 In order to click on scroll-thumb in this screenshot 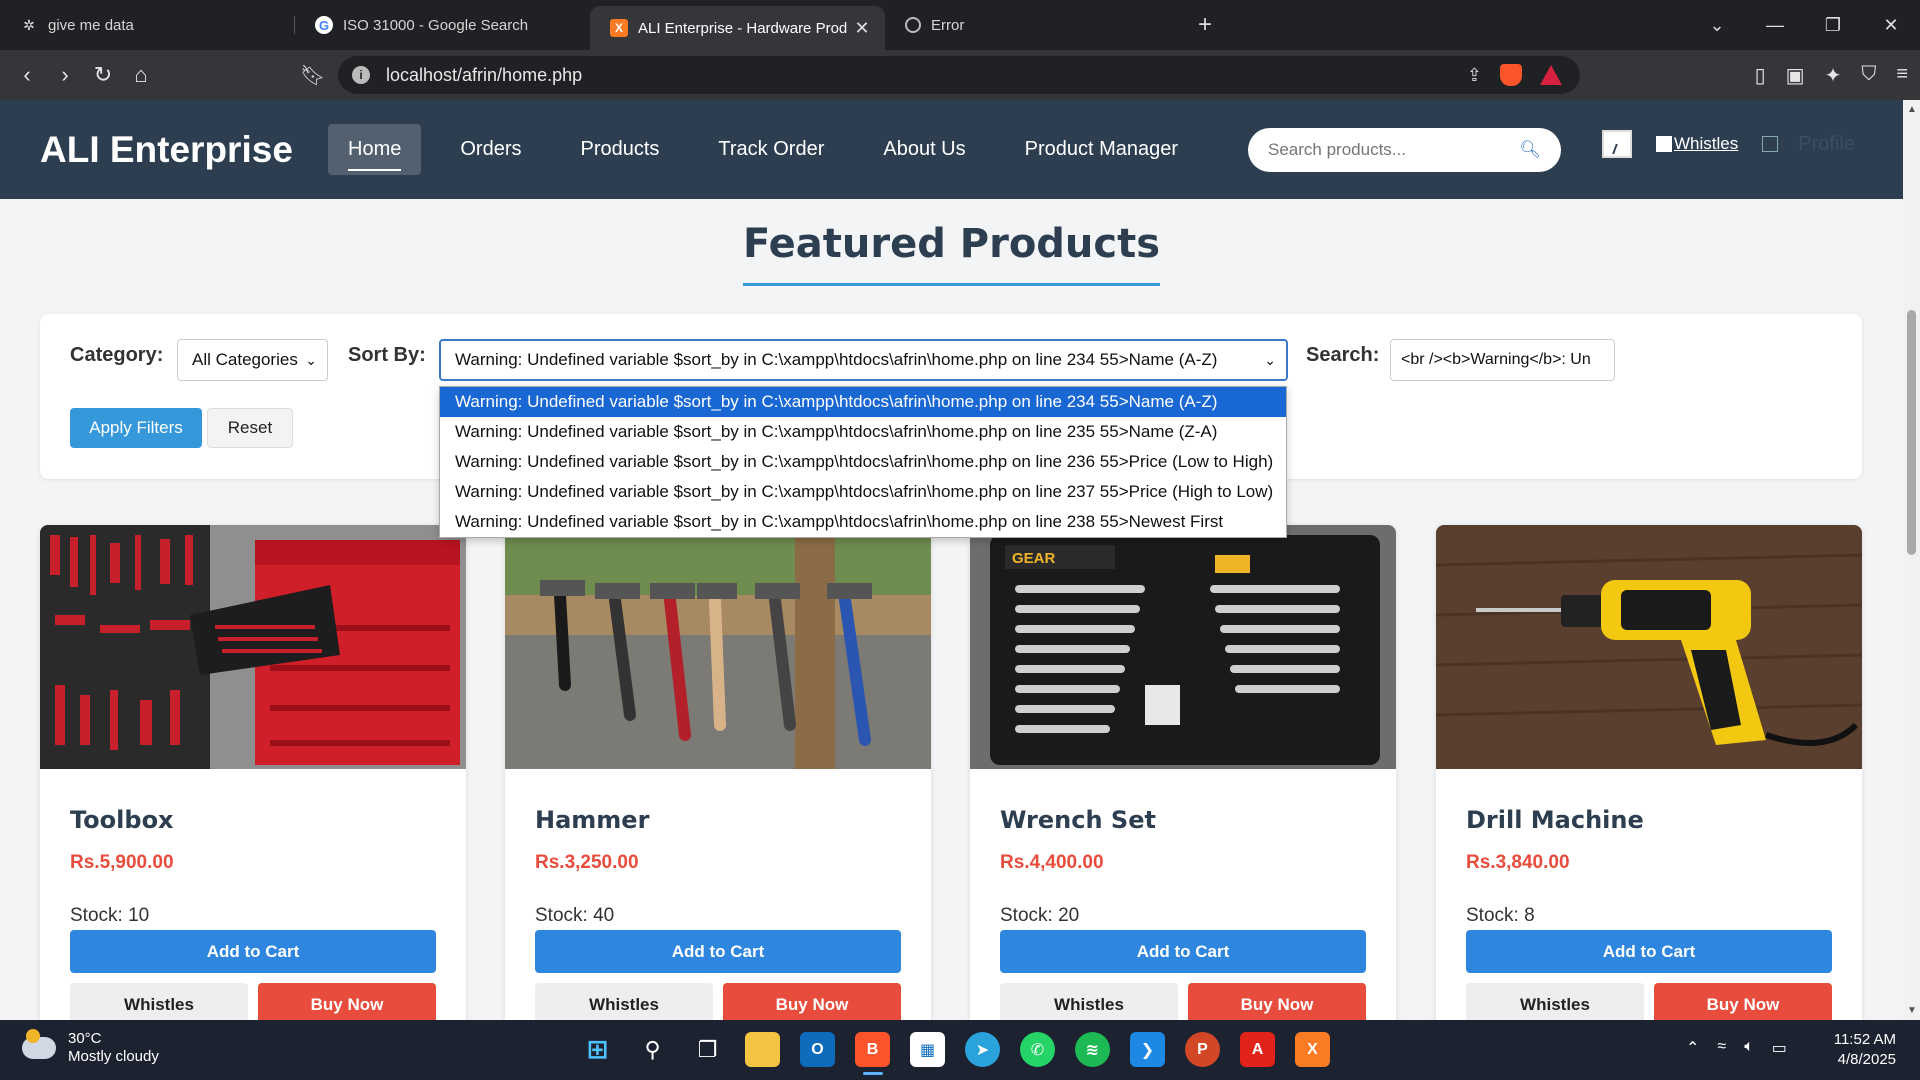, I will do `click(1911, 432)`.